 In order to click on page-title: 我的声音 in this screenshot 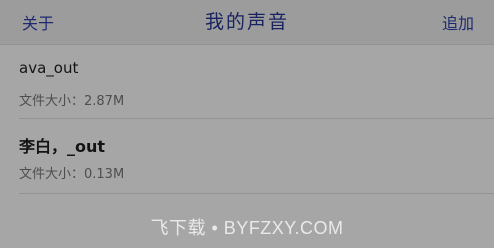, I will do `click(246, 22)`.